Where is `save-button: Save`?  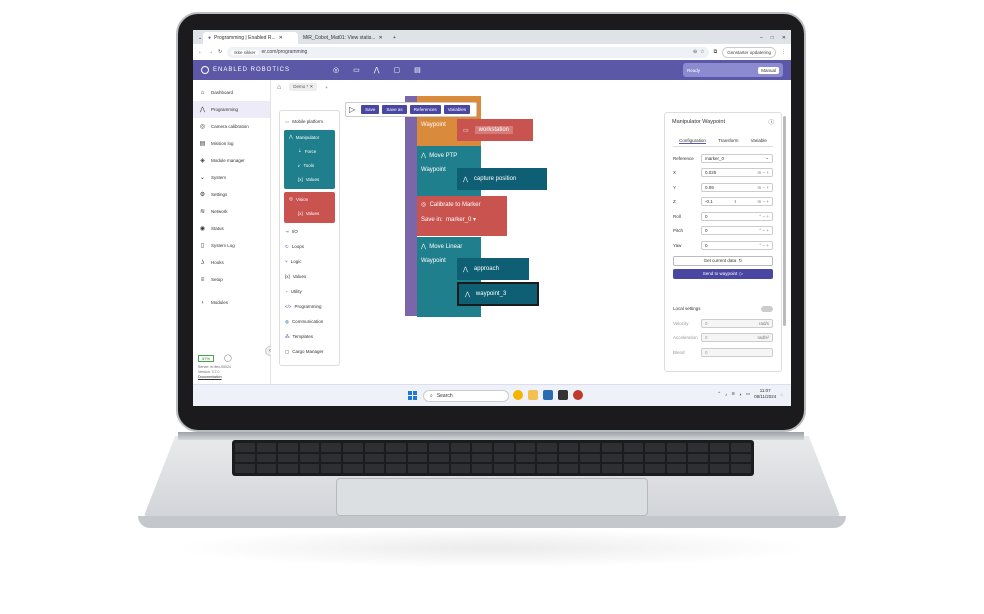
save-button: Save is located at coordinates (370, 109).